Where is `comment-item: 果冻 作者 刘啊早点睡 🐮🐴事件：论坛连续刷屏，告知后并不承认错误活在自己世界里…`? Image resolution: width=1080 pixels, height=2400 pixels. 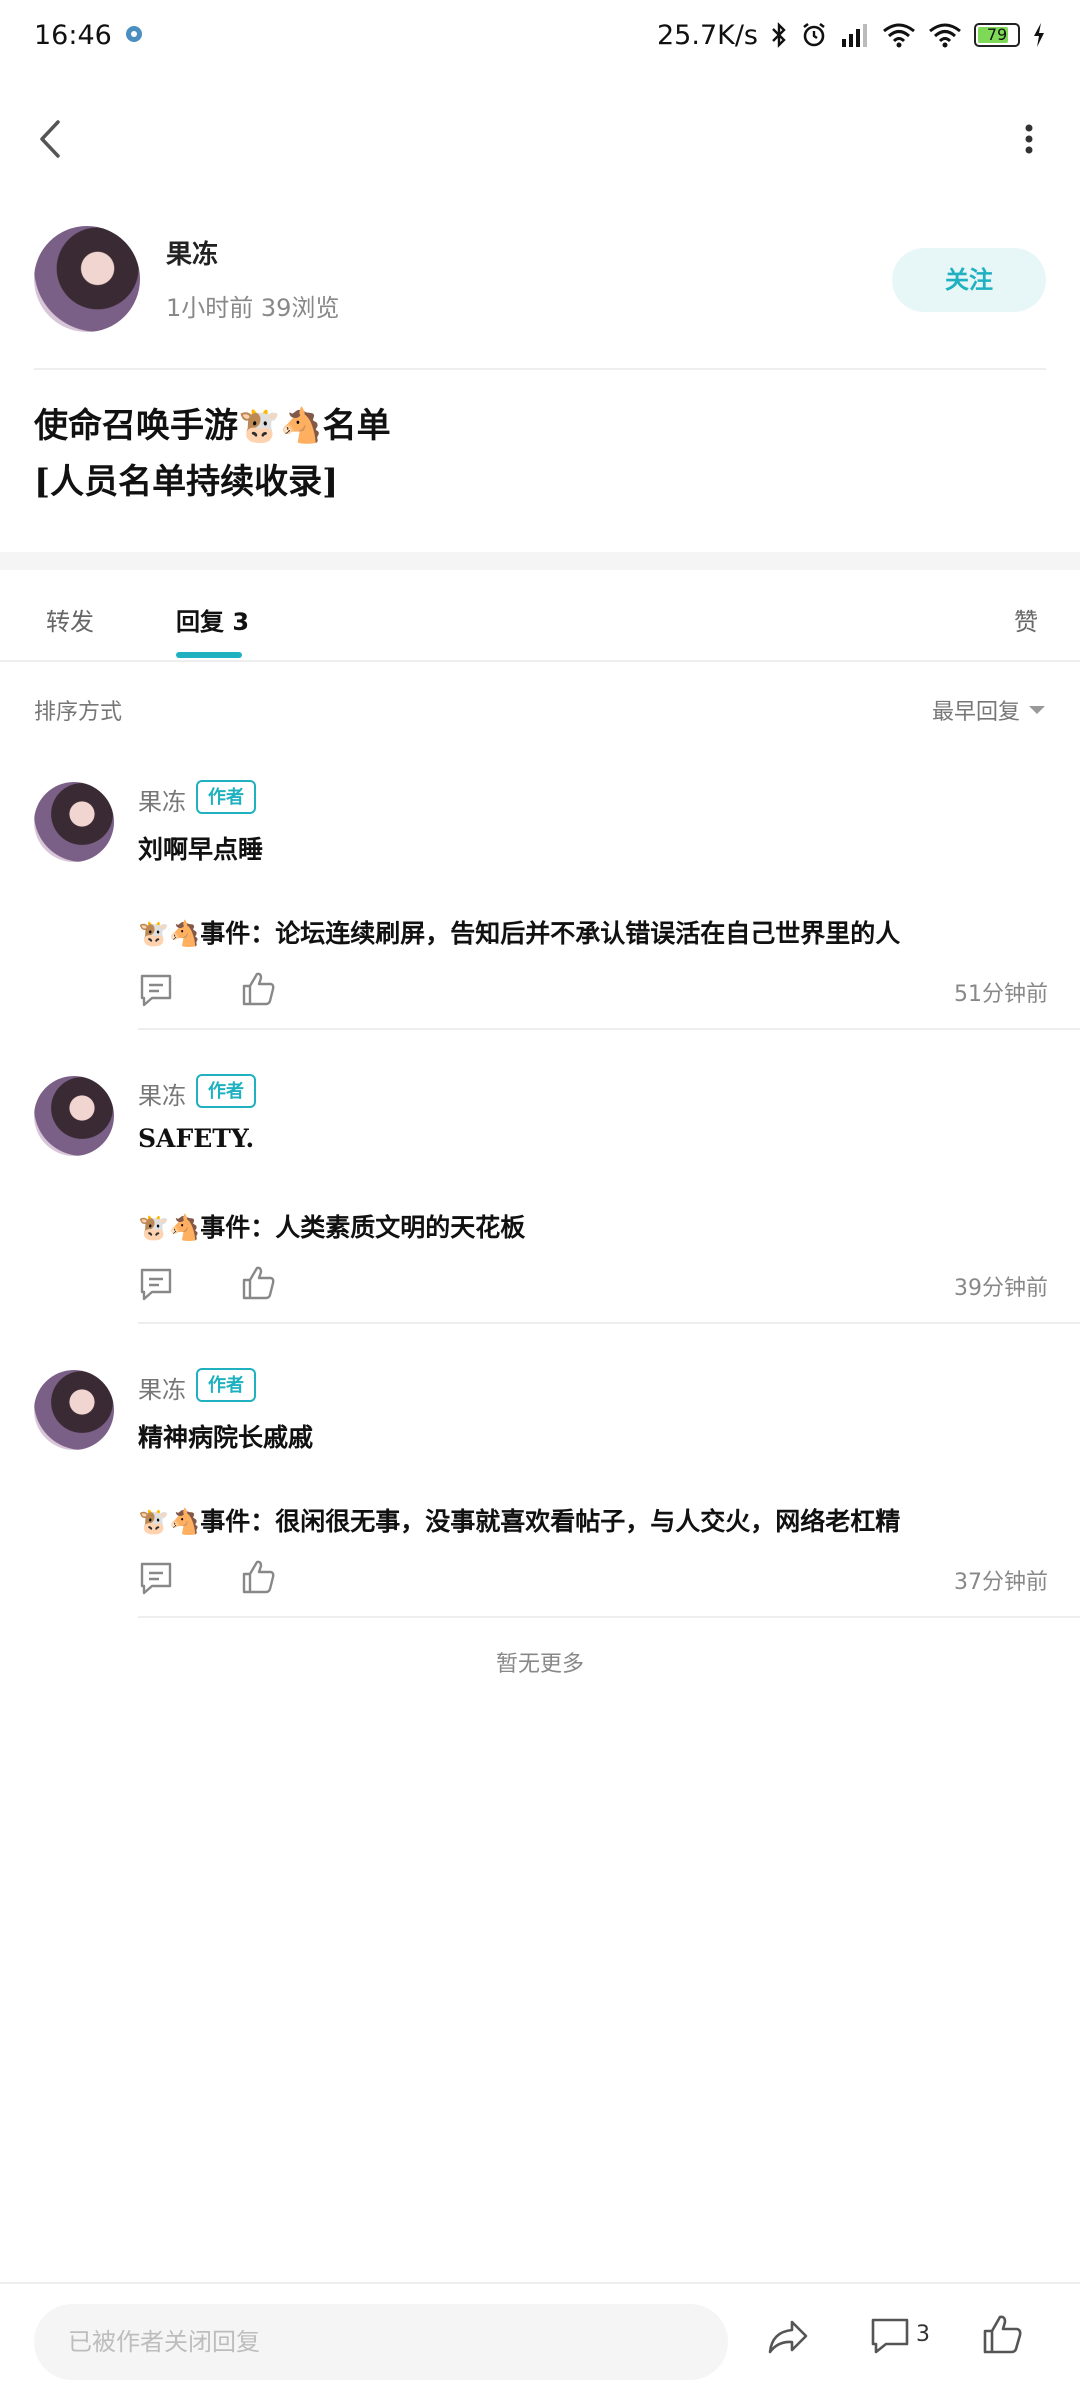
comment-item: 果冻 作者 刘啊早点睡 🐮🐴事件：论坛连续刷屏，告知后并不承认错误活在自己世界里… is located at coordinates (540, 913).